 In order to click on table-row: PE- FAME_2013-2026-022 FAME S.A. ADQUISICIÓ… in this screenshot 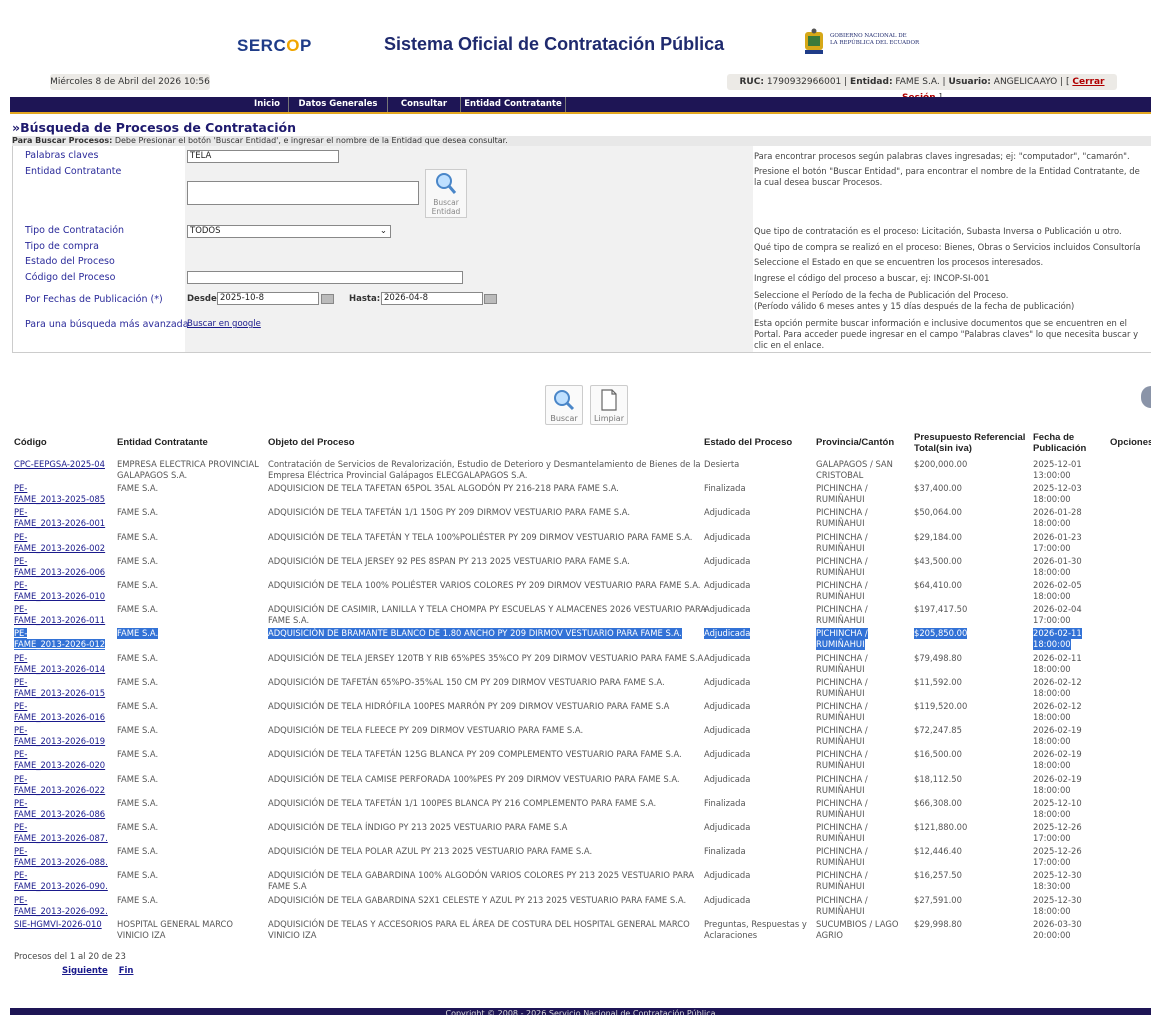, I will do `click(581, 785)`.